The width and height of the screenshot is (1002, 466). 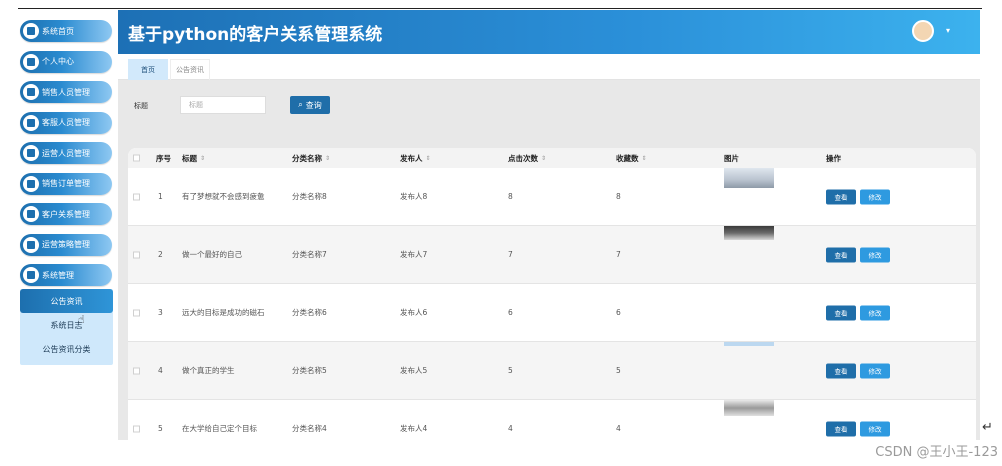 I want to click on sidebar-item-sales-staff: 销售人员管理, so click(x=66, y=92).